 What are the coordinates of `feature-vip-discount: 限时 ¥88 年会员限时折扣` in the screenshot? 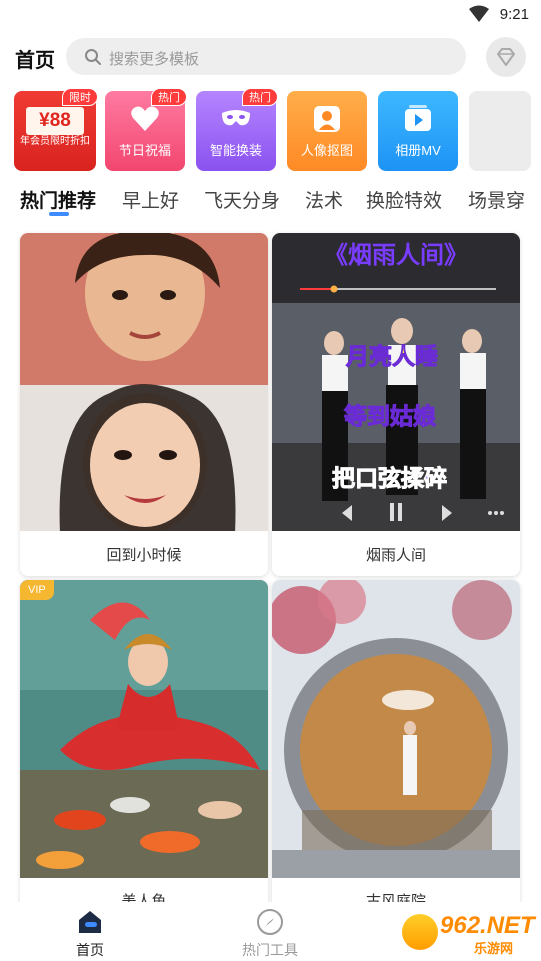 It's located at (56, 129).